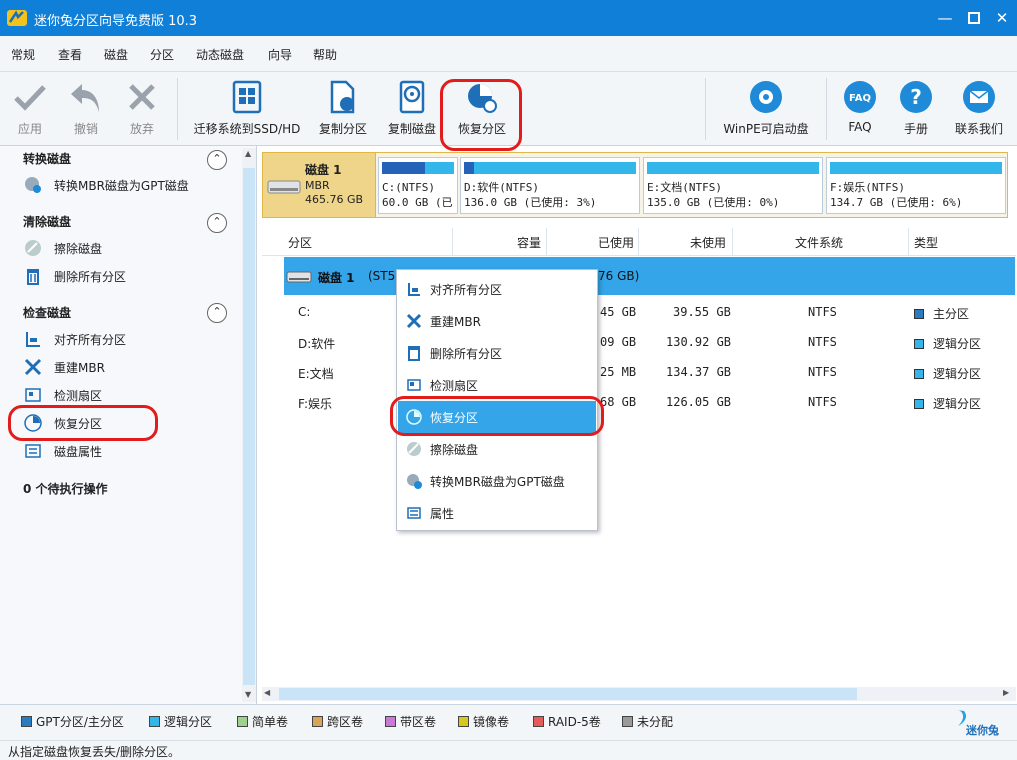 Image resolution: width=1017 pixels, height=760 pixels. I want to click on manual-label: 手册, so click(915, 129).